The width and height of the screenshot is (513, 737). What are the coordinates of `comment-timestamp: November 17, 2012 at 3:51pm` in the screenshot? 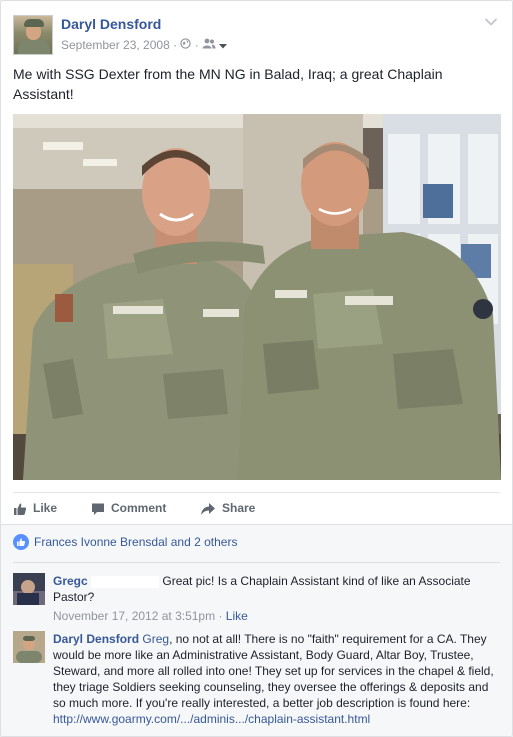 It's located at (134, 616).